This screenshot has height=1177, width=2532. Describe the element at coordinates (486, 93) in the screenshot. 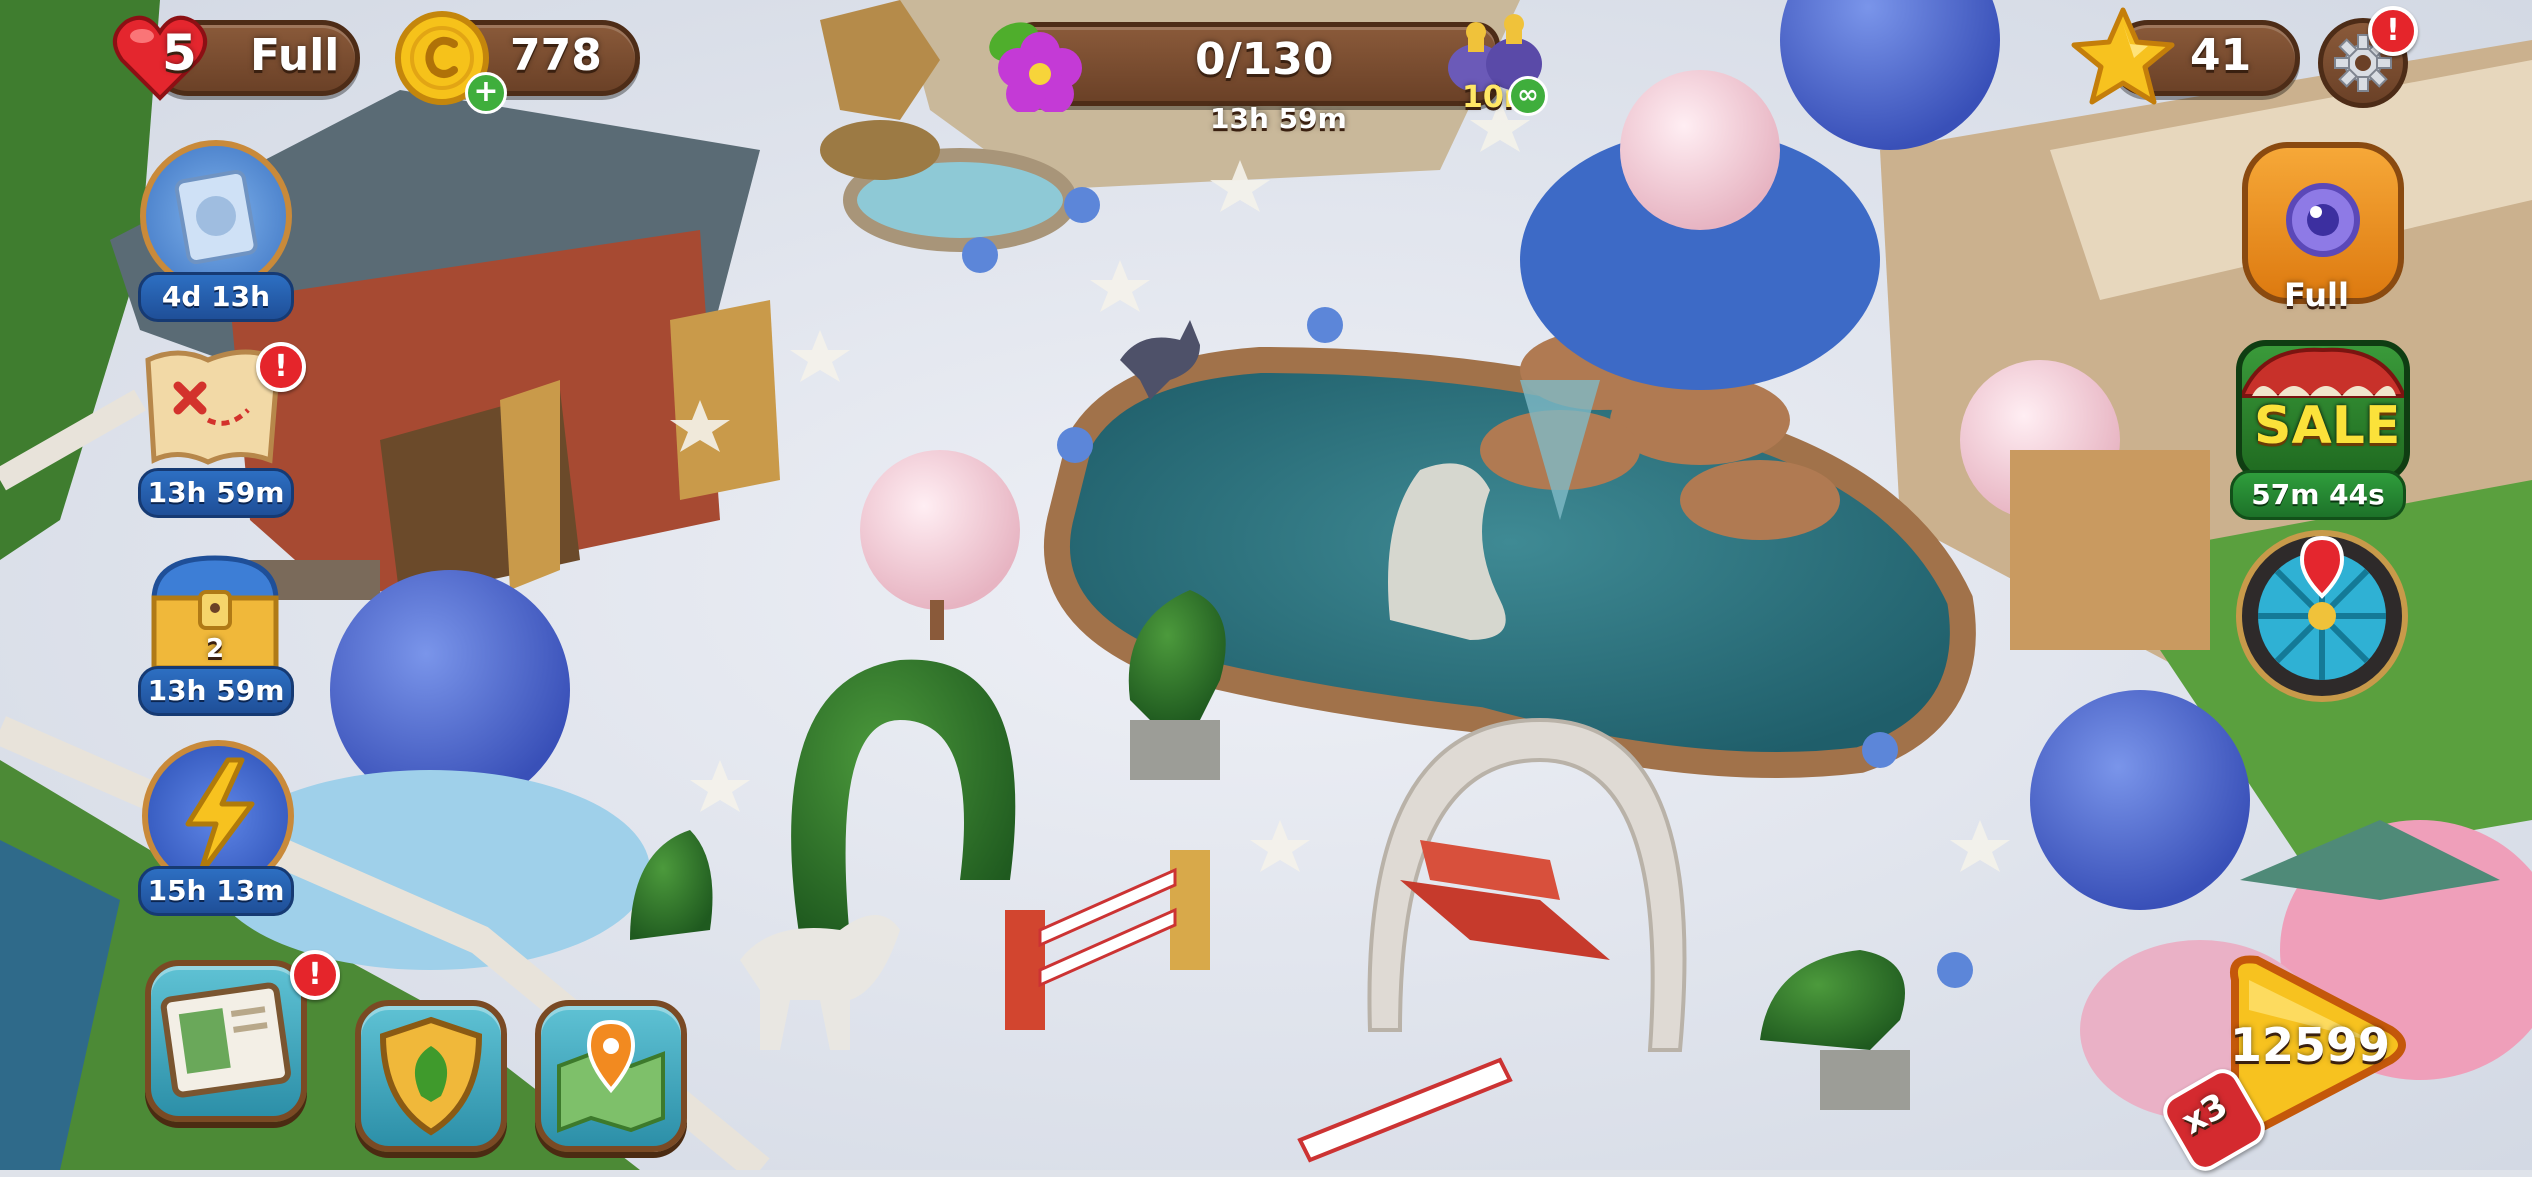

I see `plus-icon: +` at that location.